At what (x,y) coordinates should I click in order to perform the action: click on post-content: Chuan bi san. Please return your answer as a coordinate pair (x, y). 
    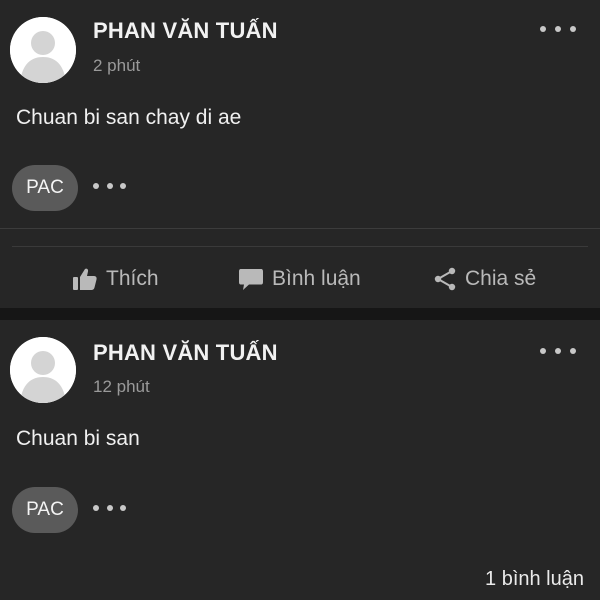
    Looking at the image, I should click on (78, 438).